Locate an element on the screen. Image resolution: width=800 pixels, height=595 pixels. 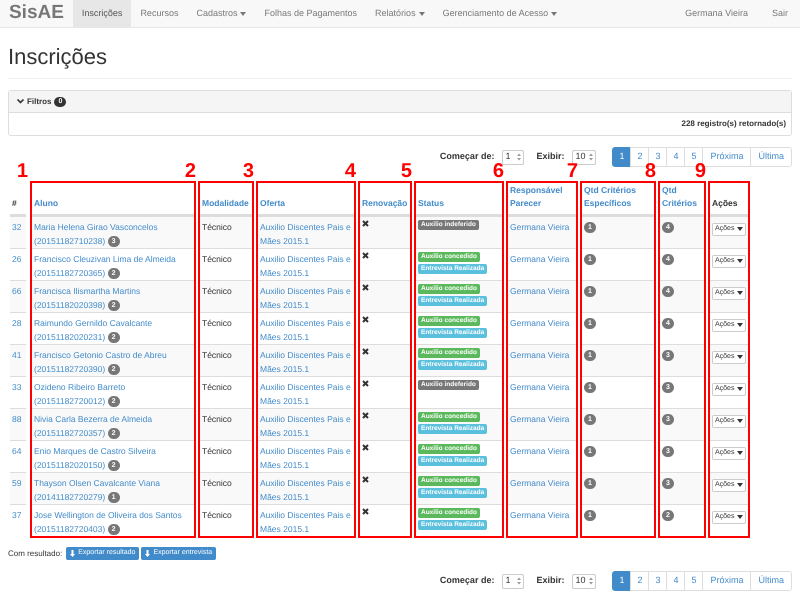
nav-item: Recursos is located at coordinates (159, 14).